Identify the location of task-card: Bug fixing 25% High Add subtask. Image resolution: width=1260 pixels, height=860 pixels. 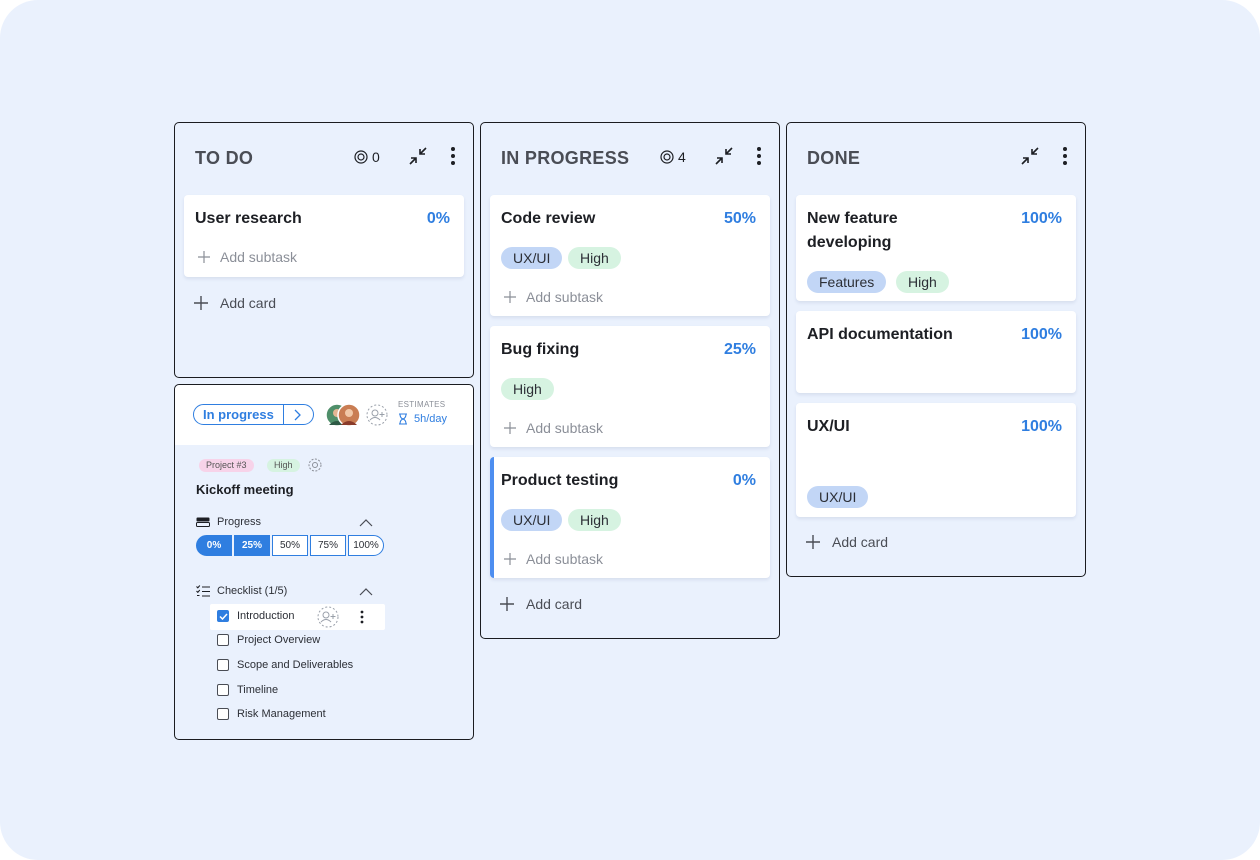
(630, 386).